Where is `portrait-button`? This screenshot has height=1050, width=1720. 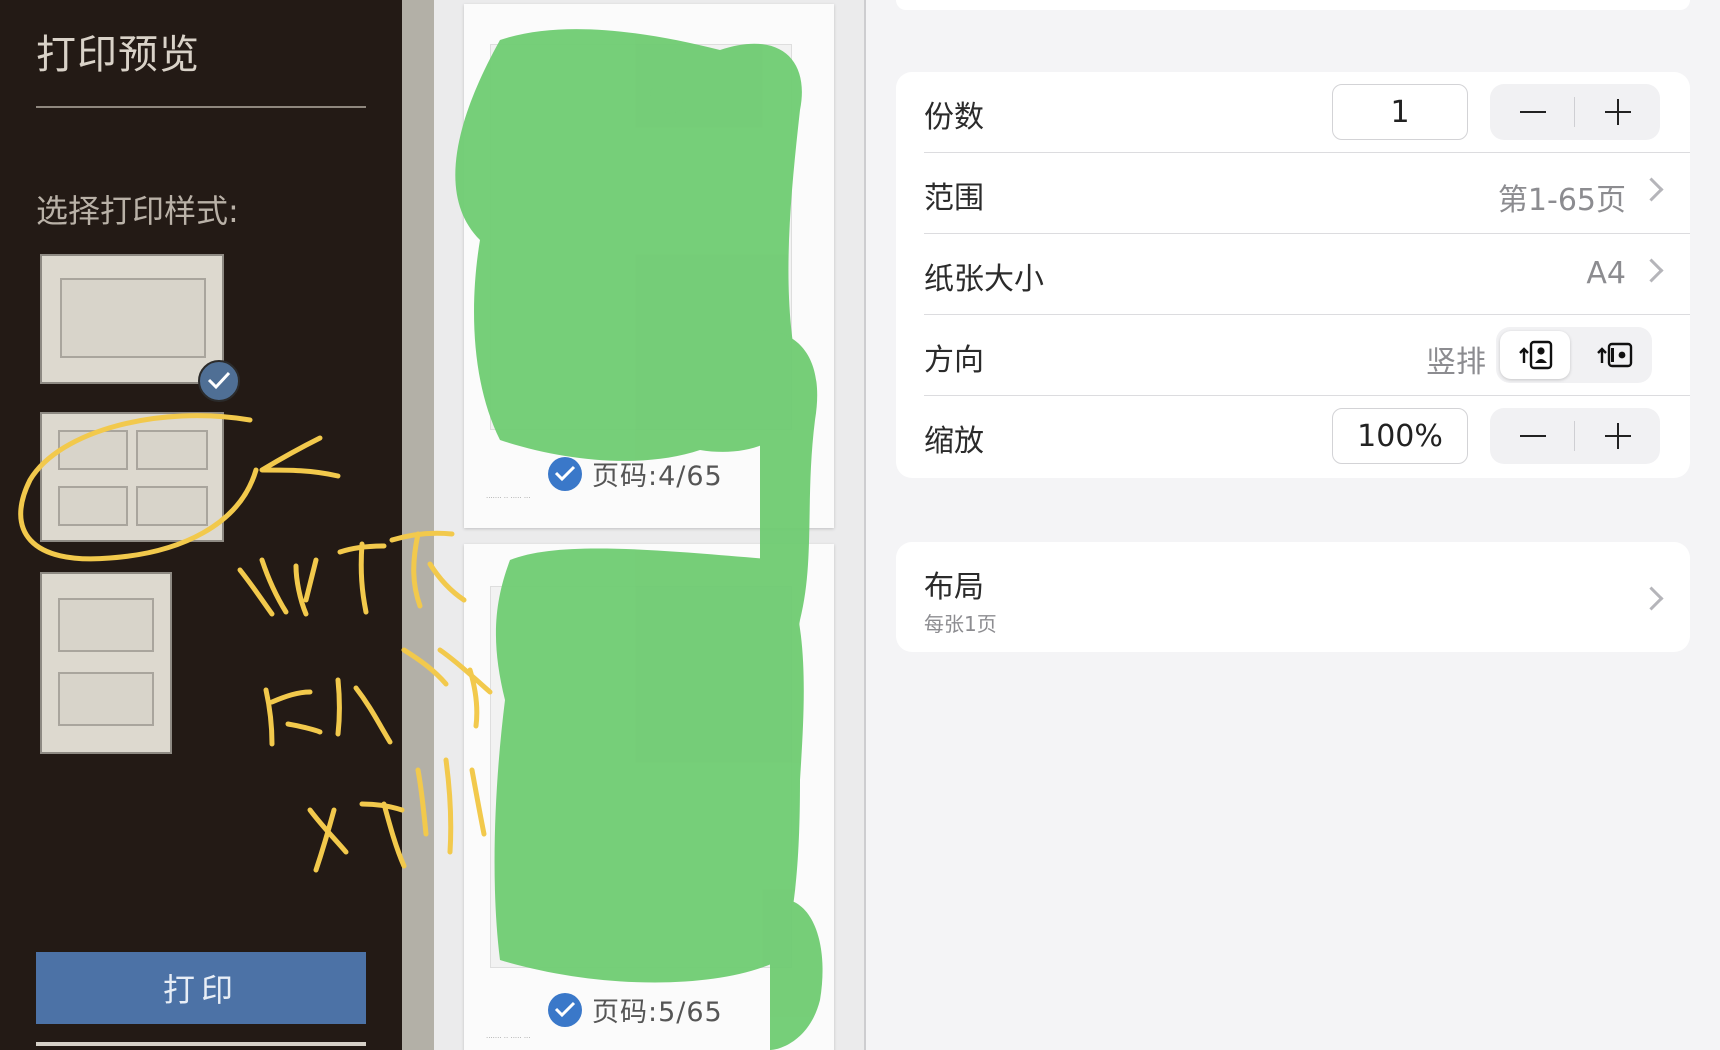 portrait-button is located at coordinates (1535, 355).